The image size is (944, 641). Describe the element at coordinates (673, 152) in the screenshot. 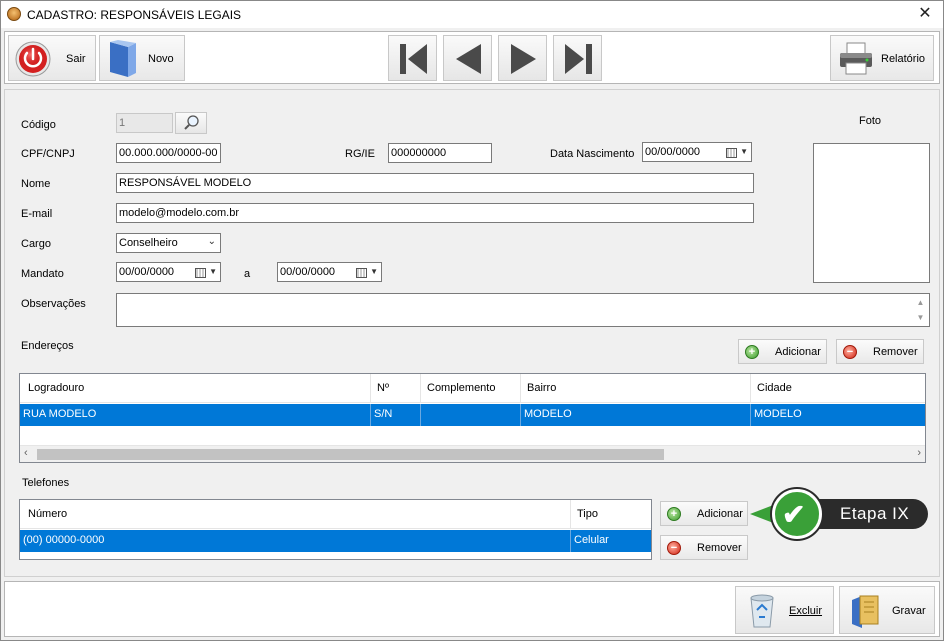

I see `nascimento-value: 00/00/0000` at that location.